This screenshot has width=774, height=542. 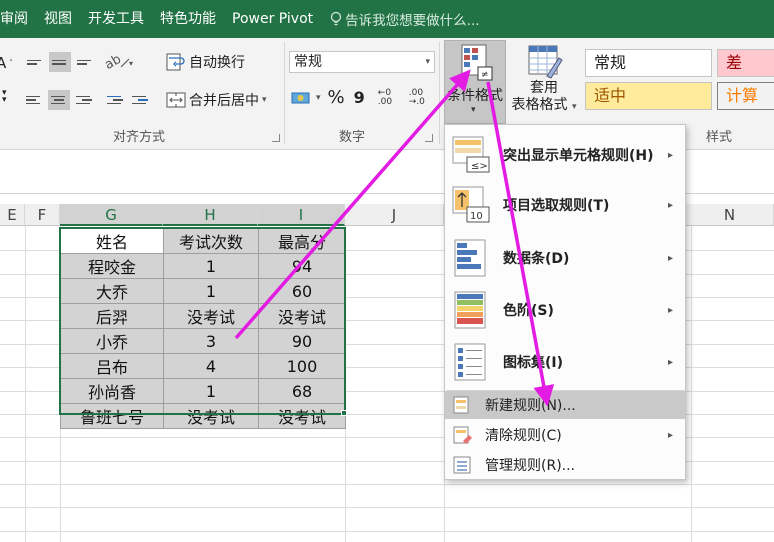 What do you see at coordinates (539, 105) in the screenshot?
I see `format-as-table-label-line2: 表格格式` at bounding box center [539, 105].